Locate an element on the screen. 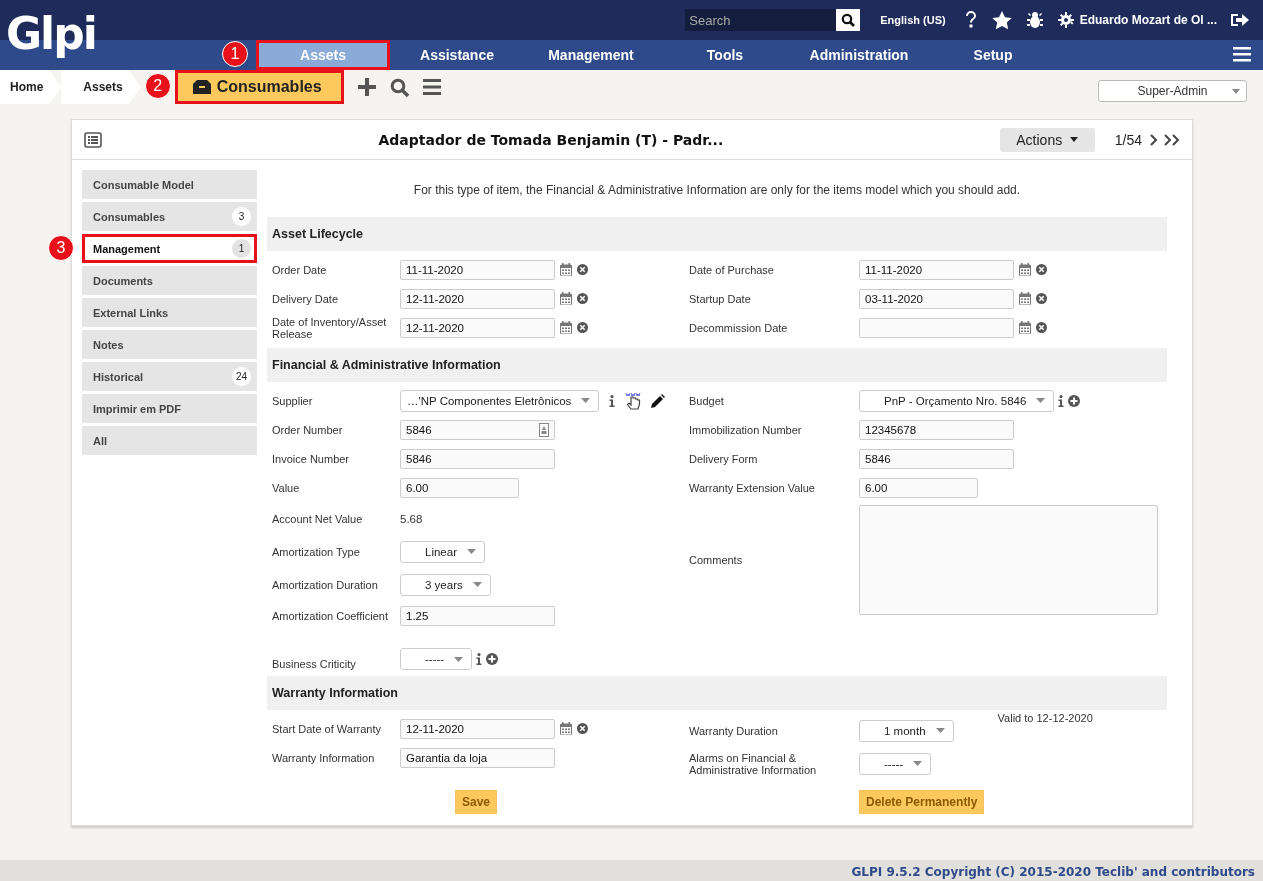 This screenshot has width=1263, height=881. nav-menu-item: Management is located at coordinates (591, 55).